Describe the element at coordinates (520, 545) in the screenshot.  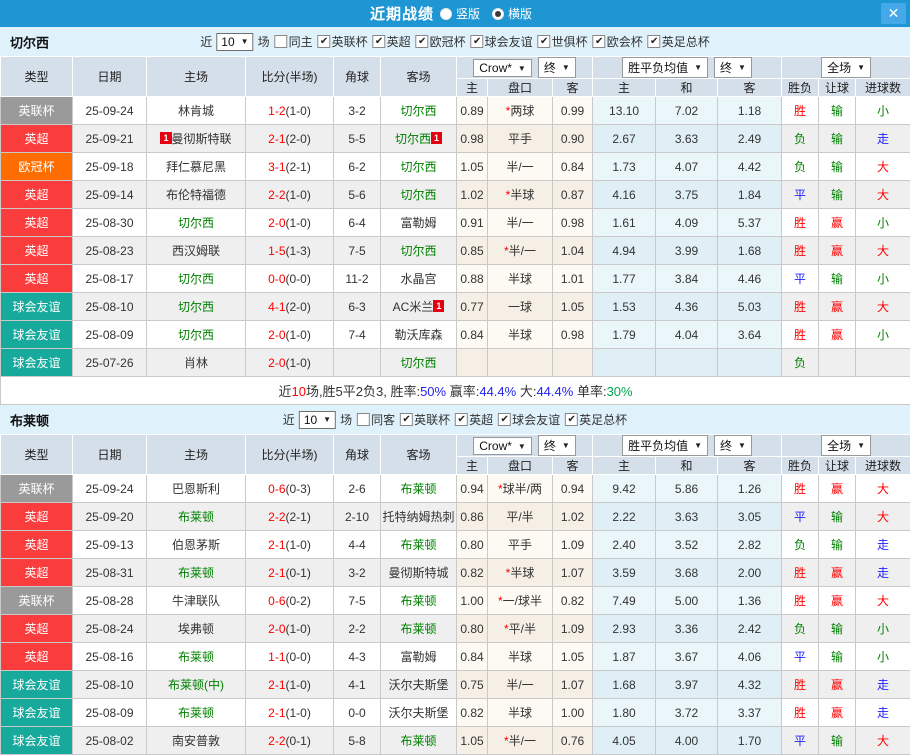
I see `handicap: 平手` at that location.